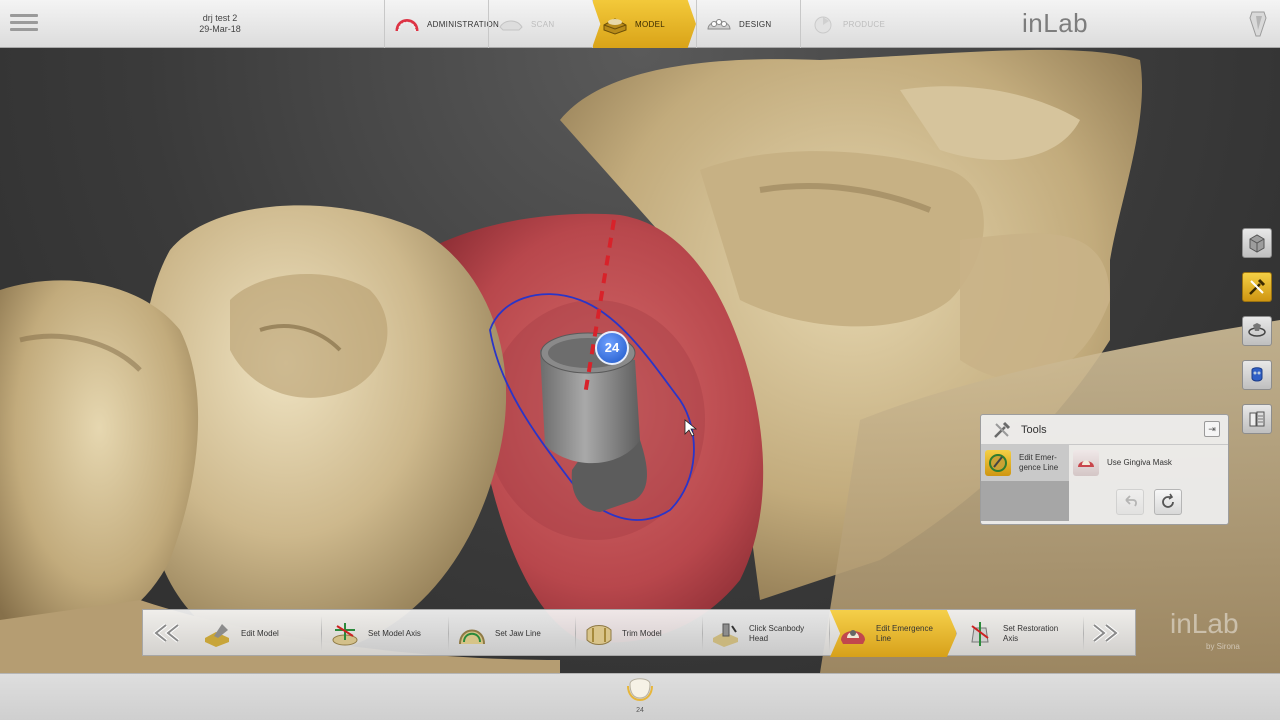  What do you see at coordinates (1038, 457) in the screenshot?
I see `tool-label-line1: Edit Emer-` at bounding box center [1038, 457].